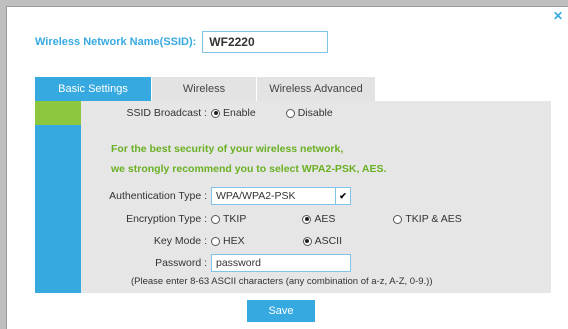 This screenshot has height=329, width=568. I want to click on auth-type-label: Authentication Type :, so click(158, 196).